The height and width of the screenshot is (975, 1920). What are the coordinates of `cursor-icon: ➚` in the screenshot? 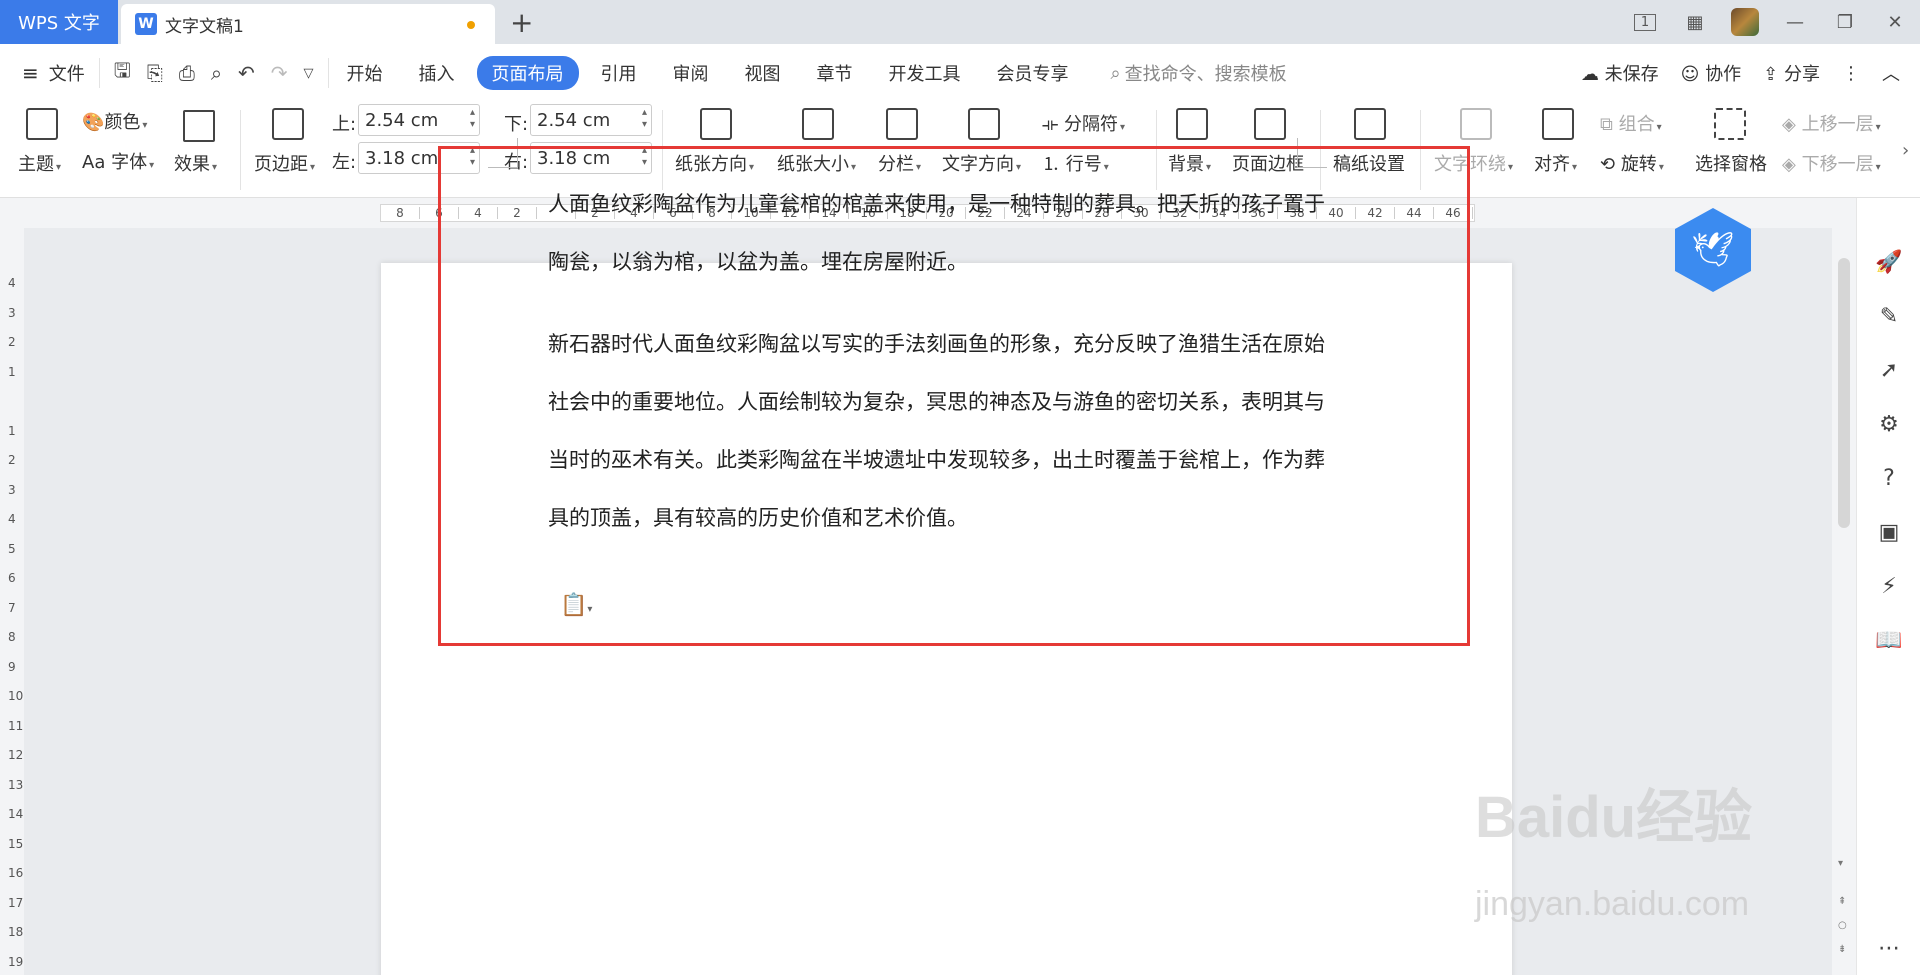 It's located at (1889, 372).